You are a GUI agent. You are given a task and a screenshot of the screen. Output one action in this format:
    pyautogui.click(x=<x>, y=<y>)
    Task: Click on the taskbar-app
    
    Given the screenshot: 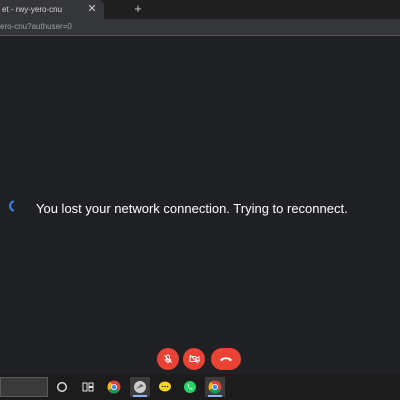 What is the action you would take?
    pyautogui.click(x=140, y=387)
    